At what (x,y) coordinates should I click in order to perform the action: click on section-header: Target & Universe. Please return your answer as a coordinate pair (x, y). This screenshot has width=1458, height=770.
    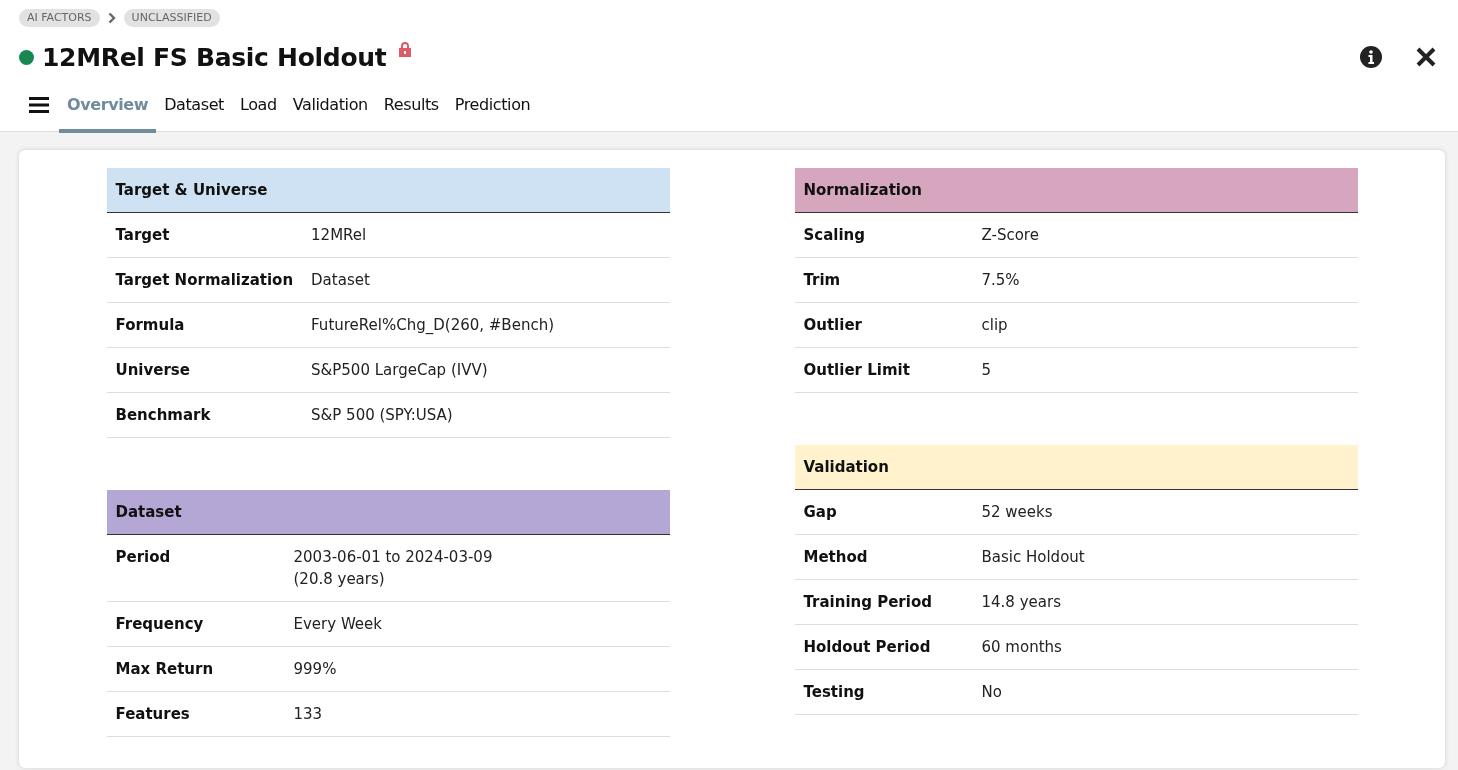
    Looking at the image, I should click on (388, 190).